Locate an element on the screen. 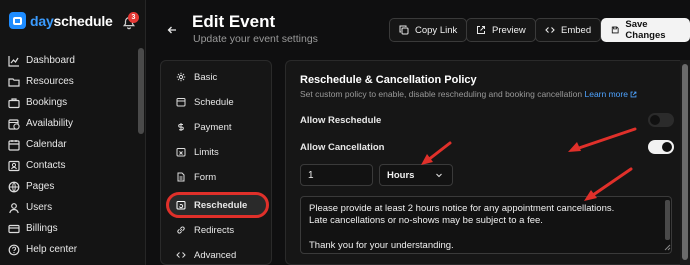  dollar-icon is located at coordinates (181, 127).